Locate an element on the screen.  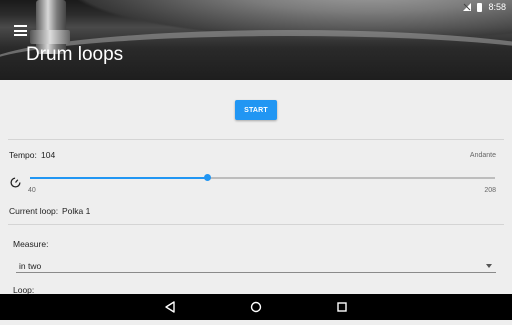
tempo-max-label: 208 is located at coordinates (490, 190).